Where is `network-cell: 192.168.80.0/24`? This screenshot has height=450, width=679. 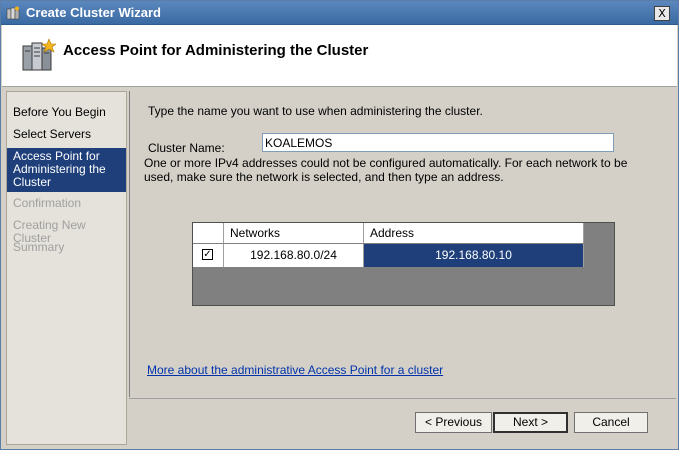 network-cell: 192.168.80.0/24 is located at coordinates (294, 255).